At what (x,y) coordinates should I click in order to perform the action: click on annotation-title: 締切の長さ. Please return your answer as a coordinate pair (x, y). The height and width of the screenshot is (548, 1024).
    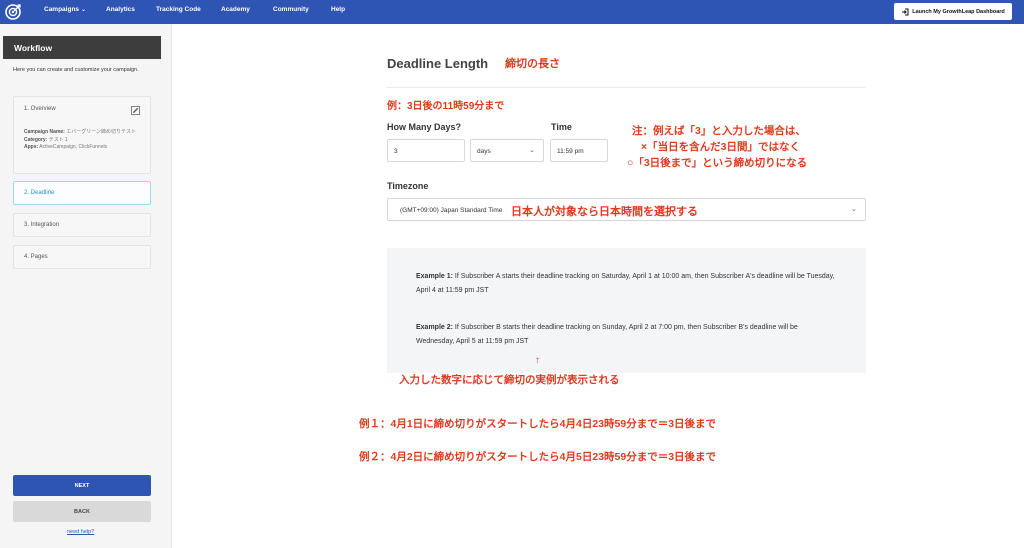
    Looking at the image, I should click on (532, 64).